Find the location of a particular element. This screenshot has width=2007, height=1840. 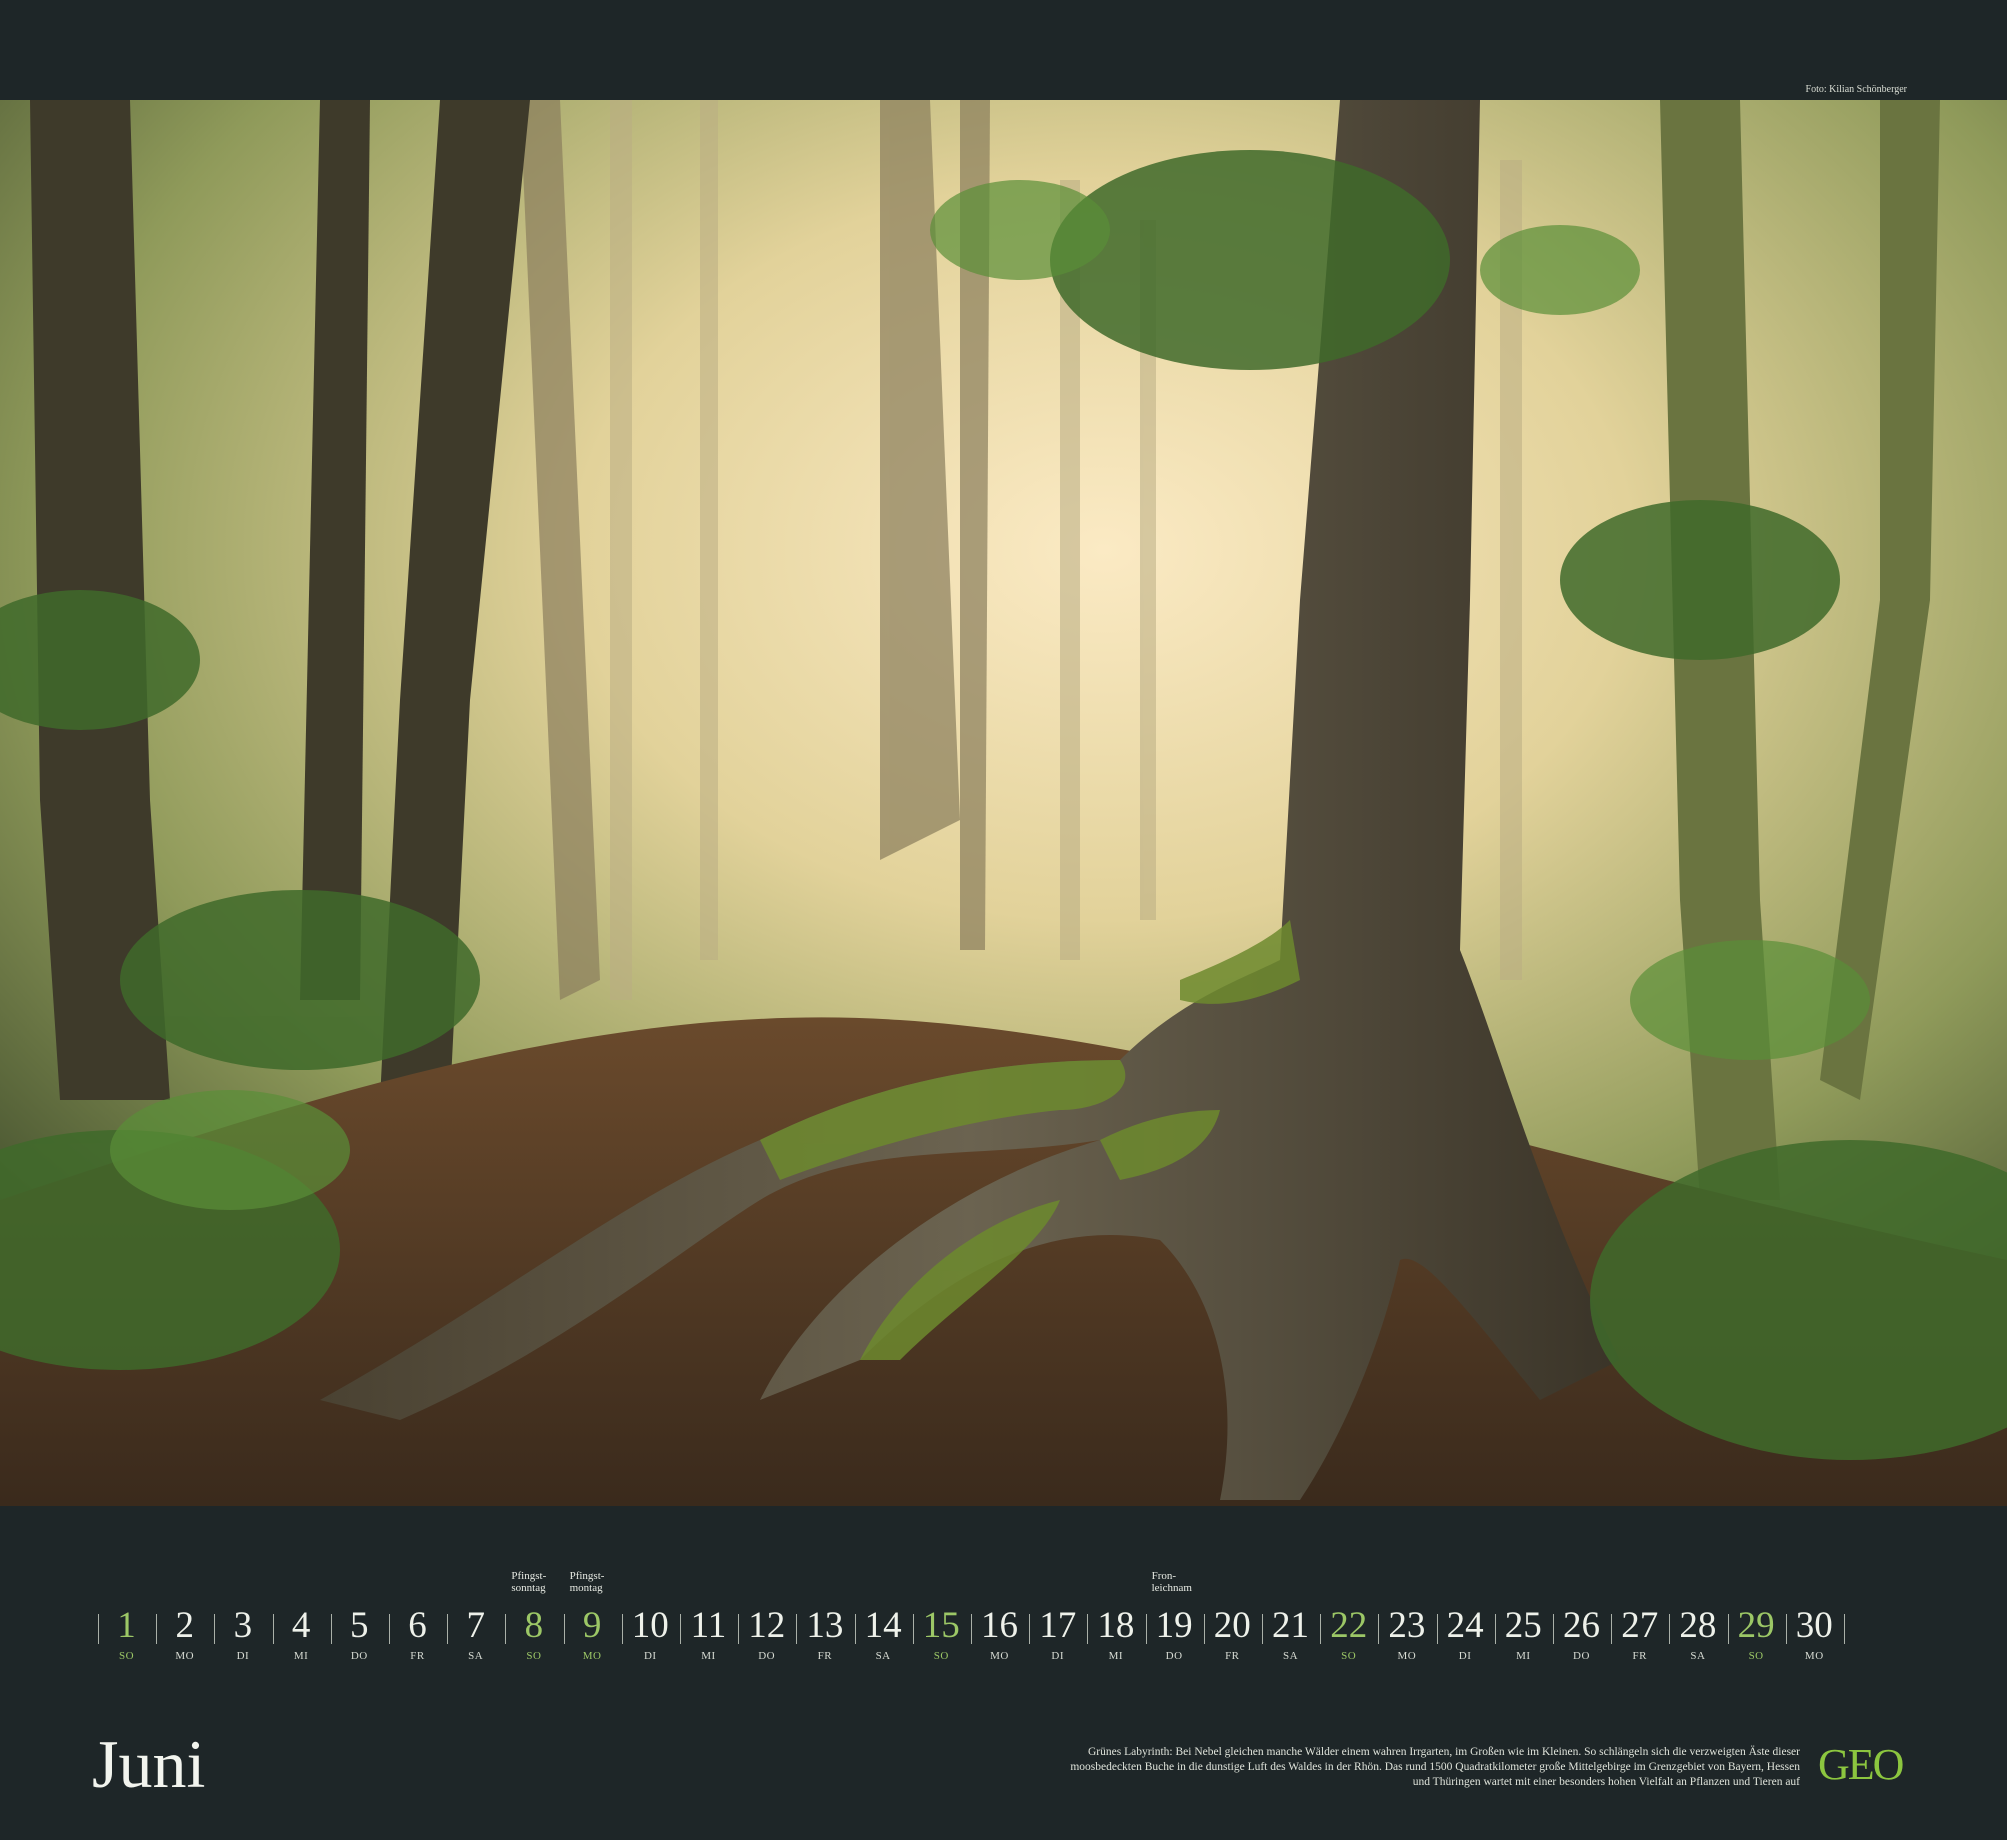

day-number: 12 is located at coordinates (767, 1625).